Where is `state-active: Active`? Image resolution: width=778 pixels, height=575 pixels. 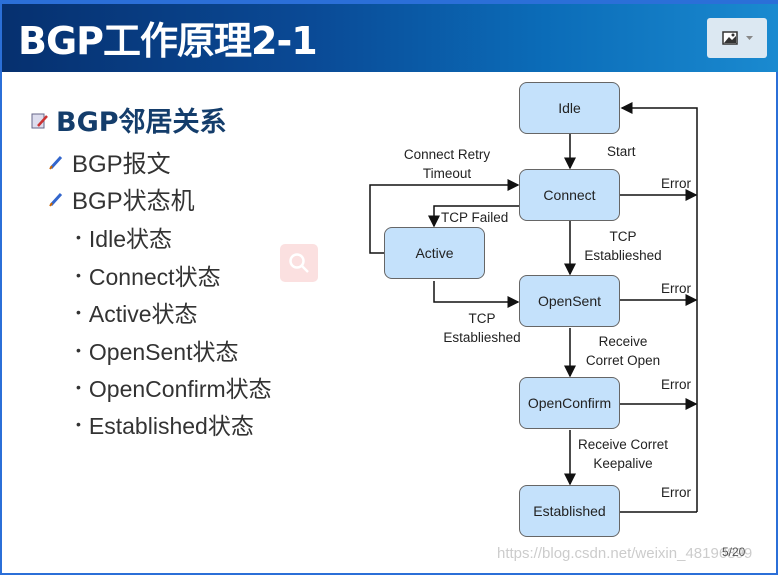 state-active: Active is located at coordinates (434, 253).